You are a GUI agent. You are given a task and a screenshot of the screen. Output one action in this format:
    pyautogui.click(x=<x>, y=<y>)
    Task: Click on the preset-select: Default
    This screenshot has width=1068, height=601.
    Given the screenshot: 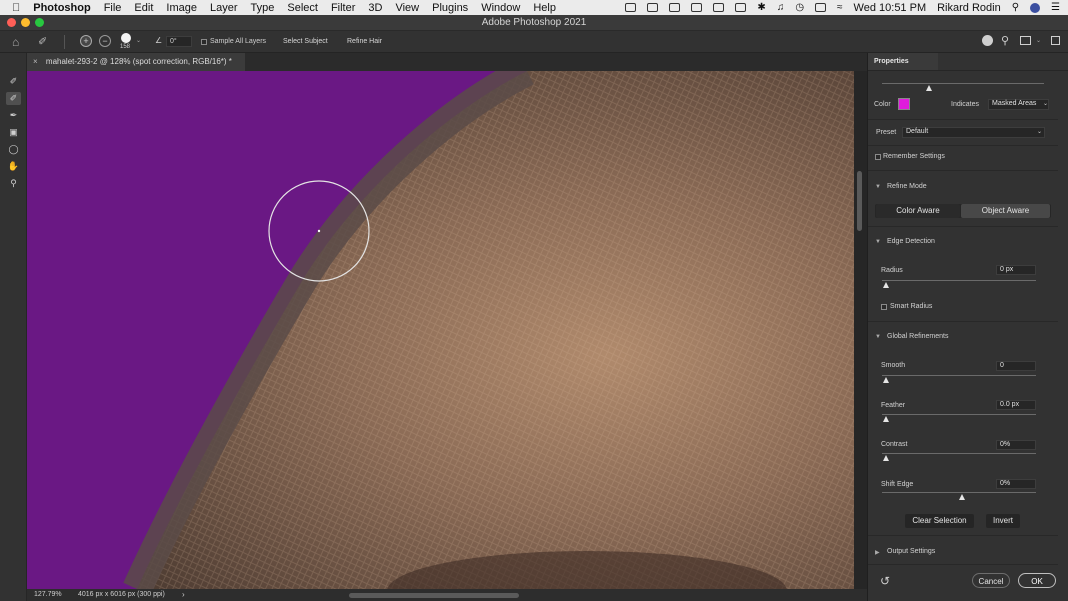 What is the action you would take?
    pyautogui.click(x=973, y=132)
    